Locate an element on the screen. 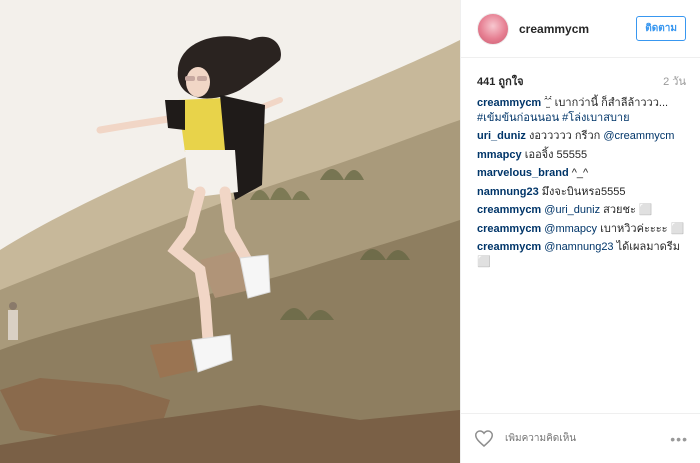  like-count: 441 ถูกใจ is located at coordinates (500, 80).